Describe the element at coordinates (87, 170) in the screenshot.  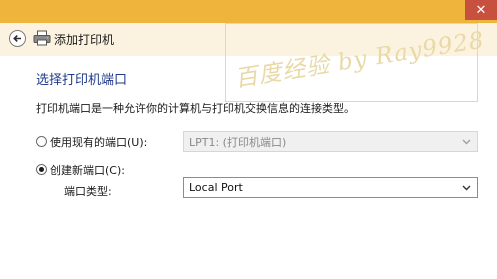
I see `new-port-label: 创建新端口(C):` at that location.